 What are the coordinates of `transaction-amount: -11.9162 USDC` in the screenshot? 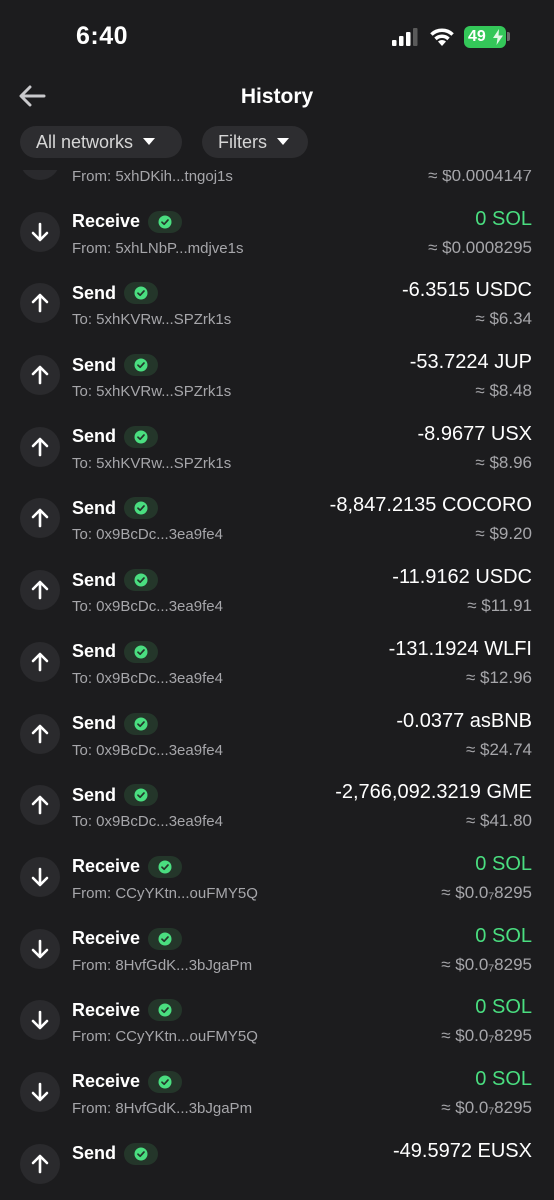 It's located at (462, 577).